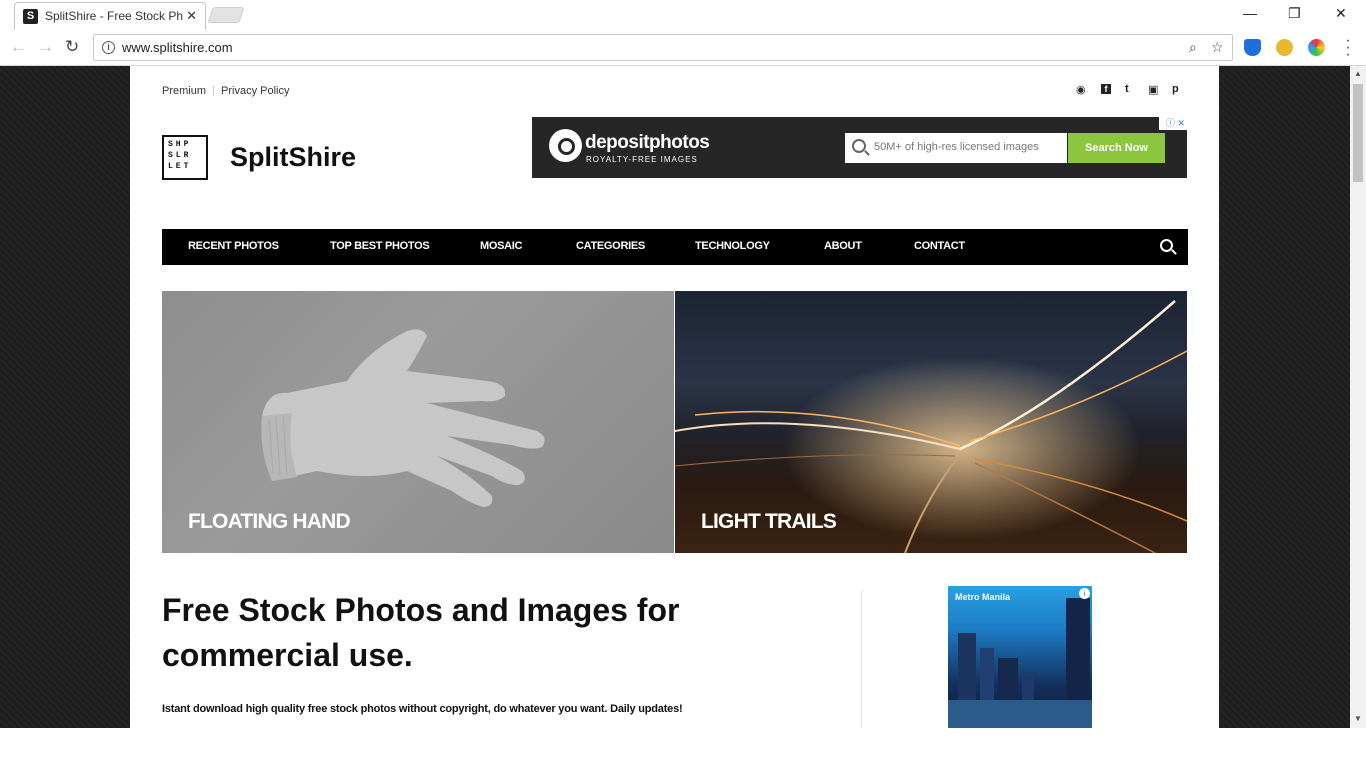  I want to click on glove-image, so click(403, 418).